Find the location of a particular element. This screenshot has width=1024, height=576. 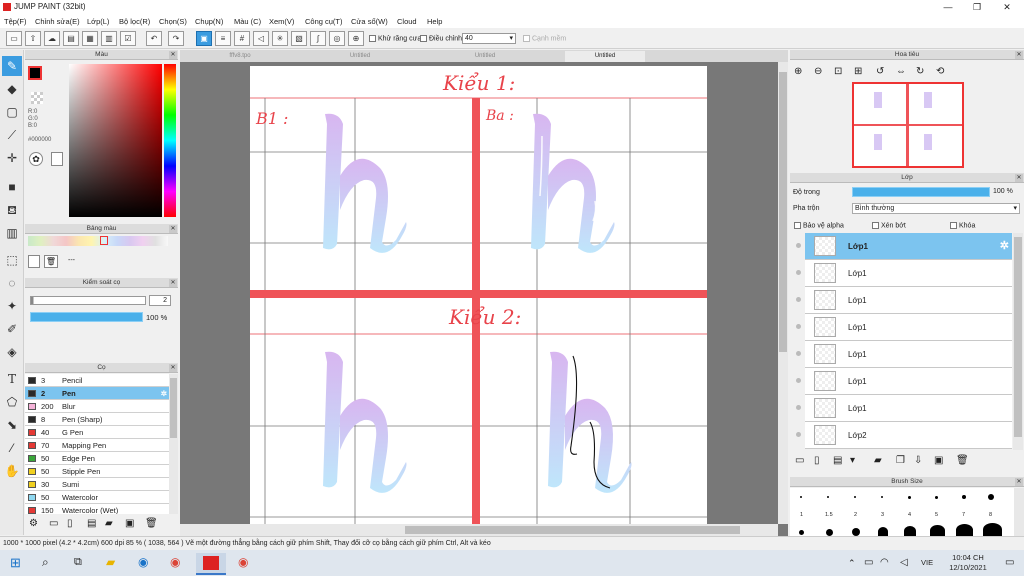

network-icon: ▭ is located at coordinates (868, 562).